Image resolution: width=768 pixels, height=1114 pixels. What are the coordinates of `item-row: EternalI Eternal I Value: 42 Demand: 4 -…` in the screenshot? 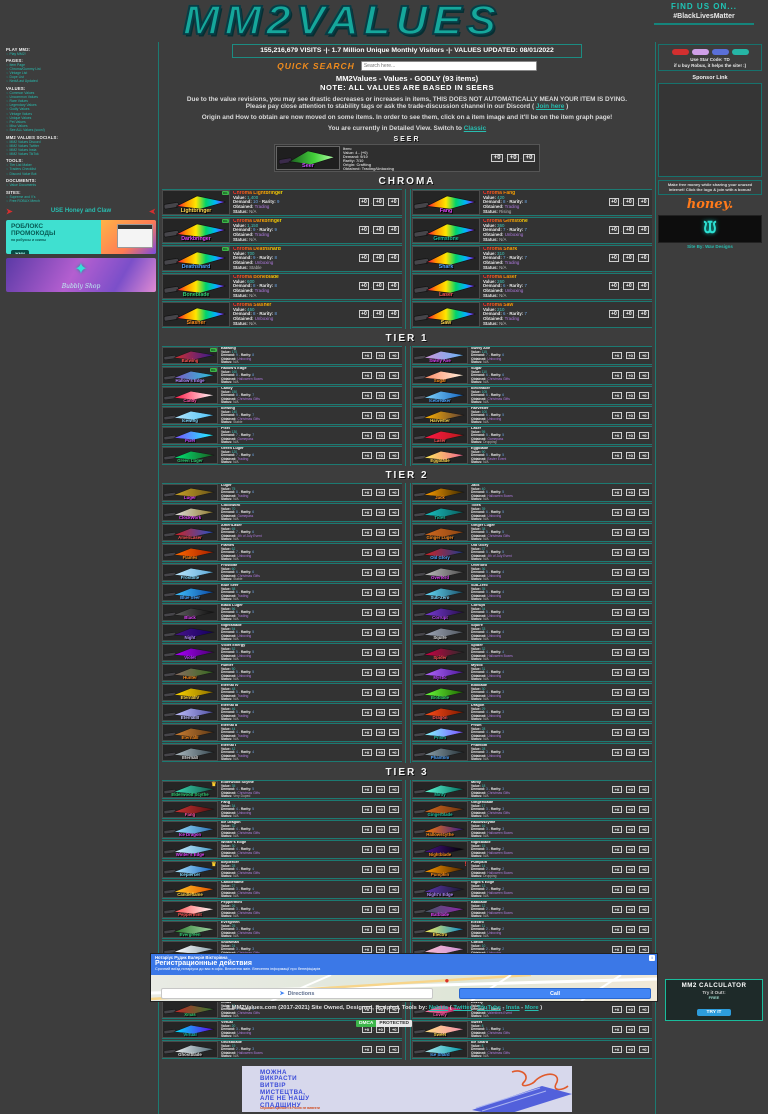 It's located at (282, 752).